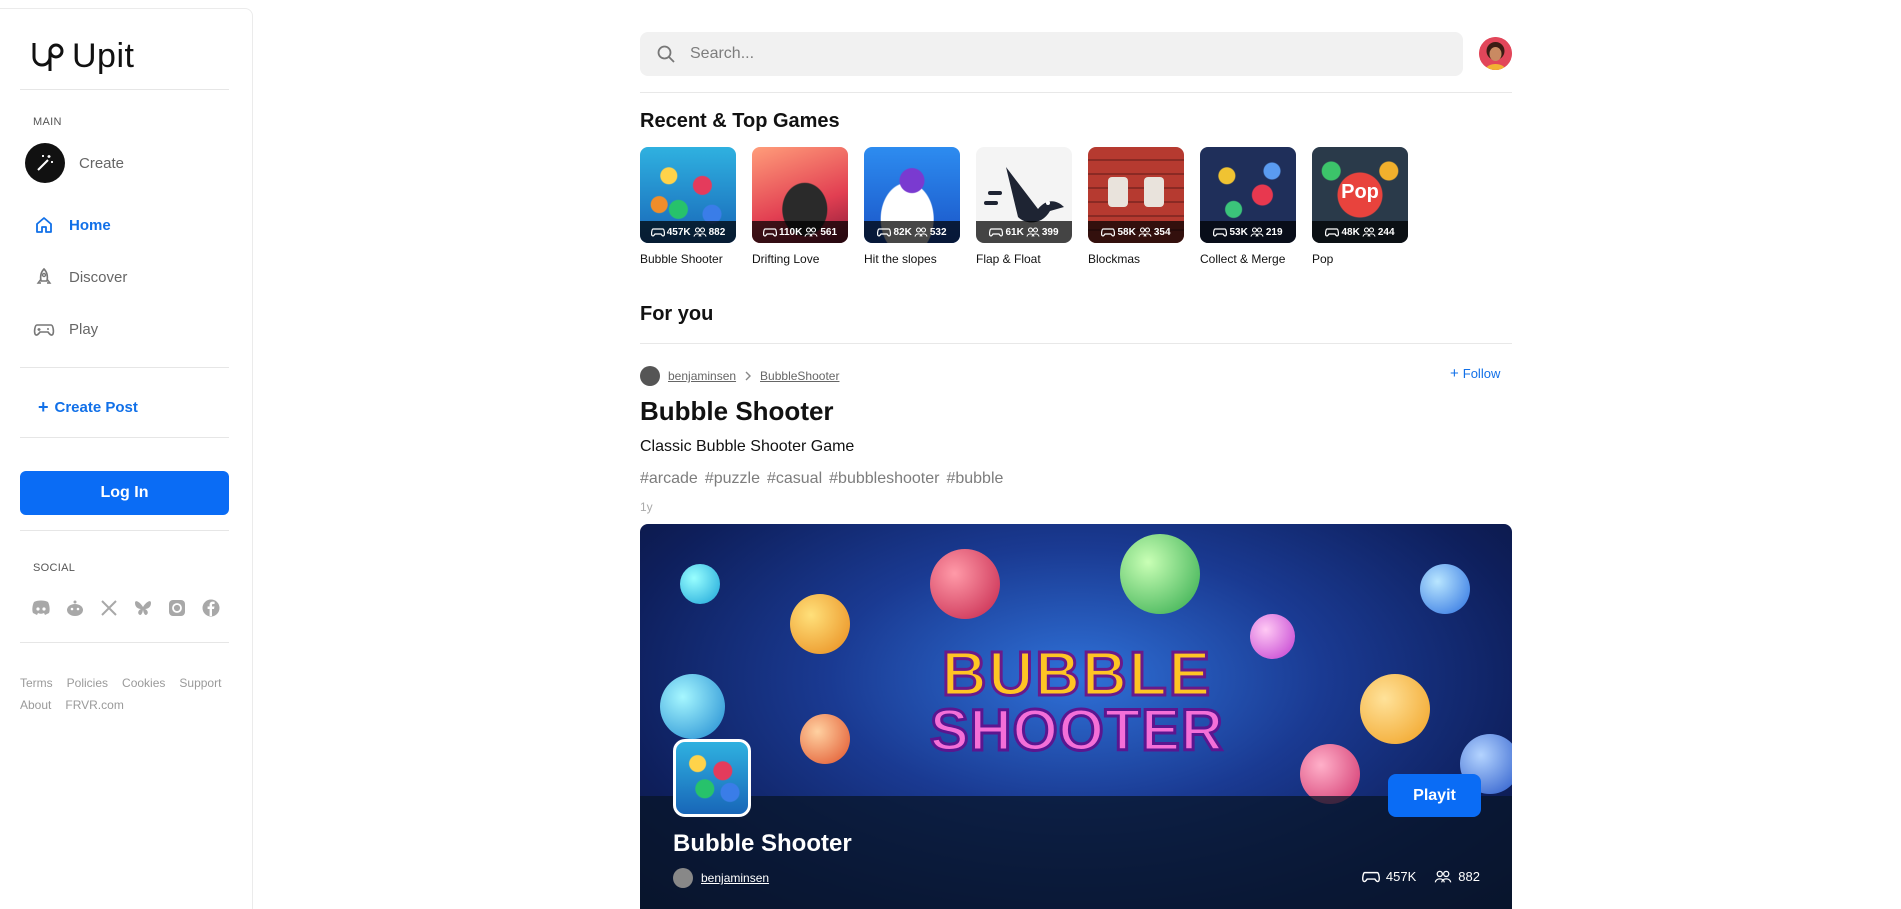  I want to click on sidebar-item-label: Play, so click(84, 329).